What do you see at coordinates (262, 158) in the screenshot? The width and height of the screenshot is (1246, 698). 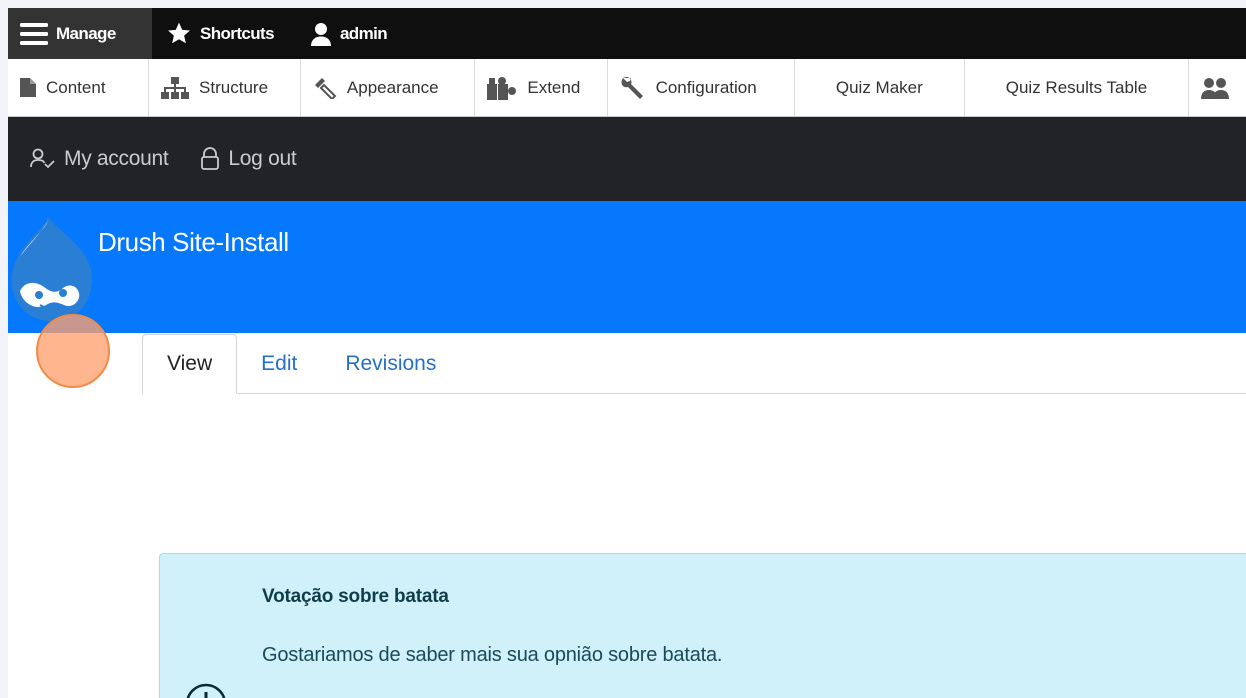 I see `log-out-label: Log out` at bounding box center [262, 158].